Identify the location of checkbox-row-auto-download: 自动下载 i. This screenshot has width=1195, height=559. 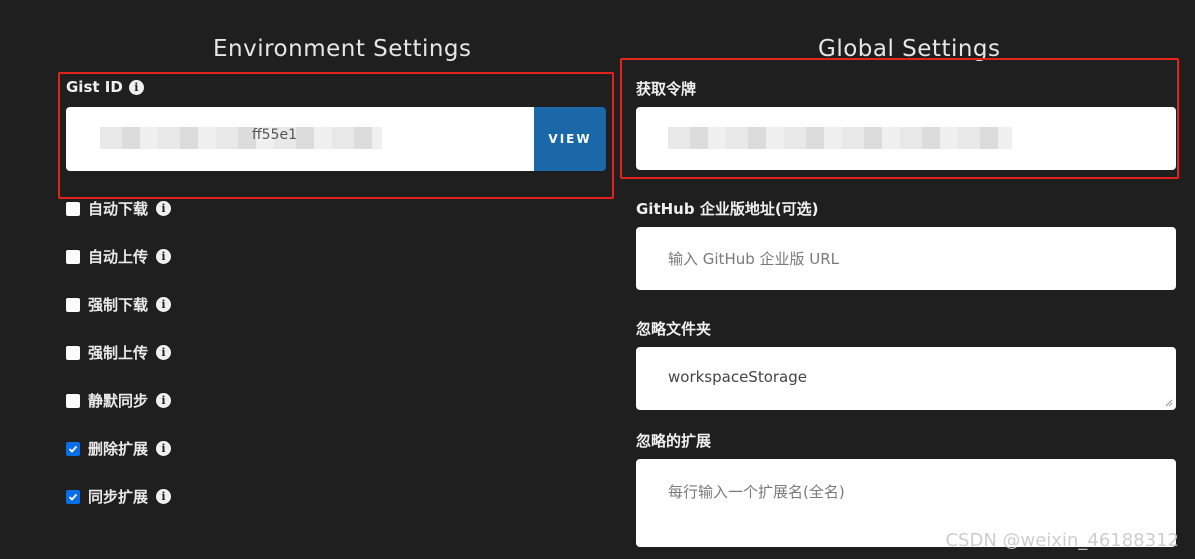
(119, 208).